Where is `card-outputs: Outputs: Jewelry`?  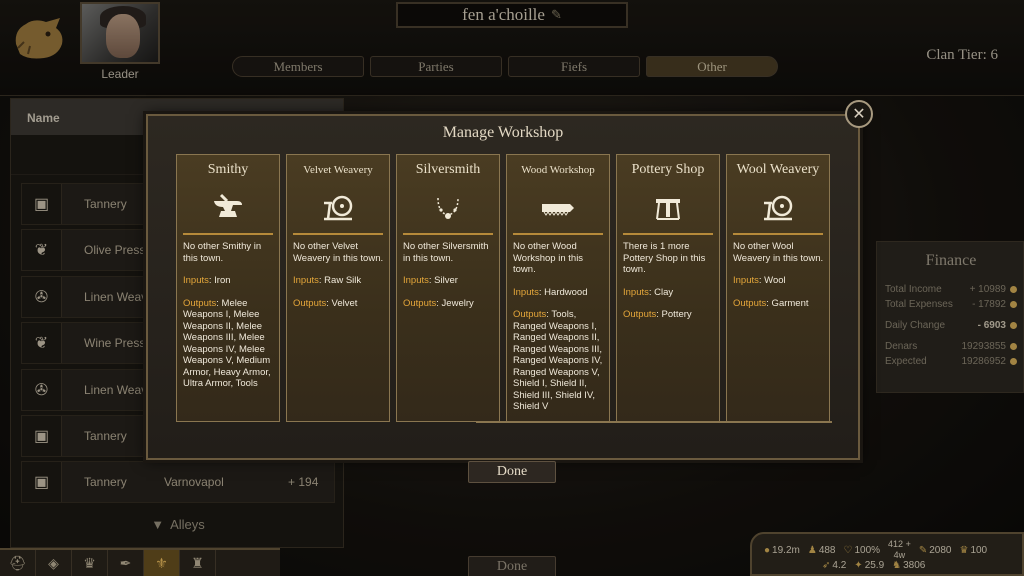 card-outputs: Outputs: Jewelry is located at coordinates (438, 303).